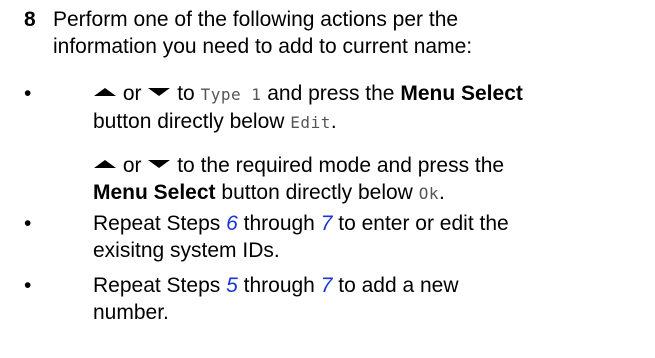 Image resolution: width=655 pixels, height=358 pixels. What do you see at coordinates (310, 122) in the screenshot?
I see `softkey-edit: Edit` at bounding box center [310, 122].